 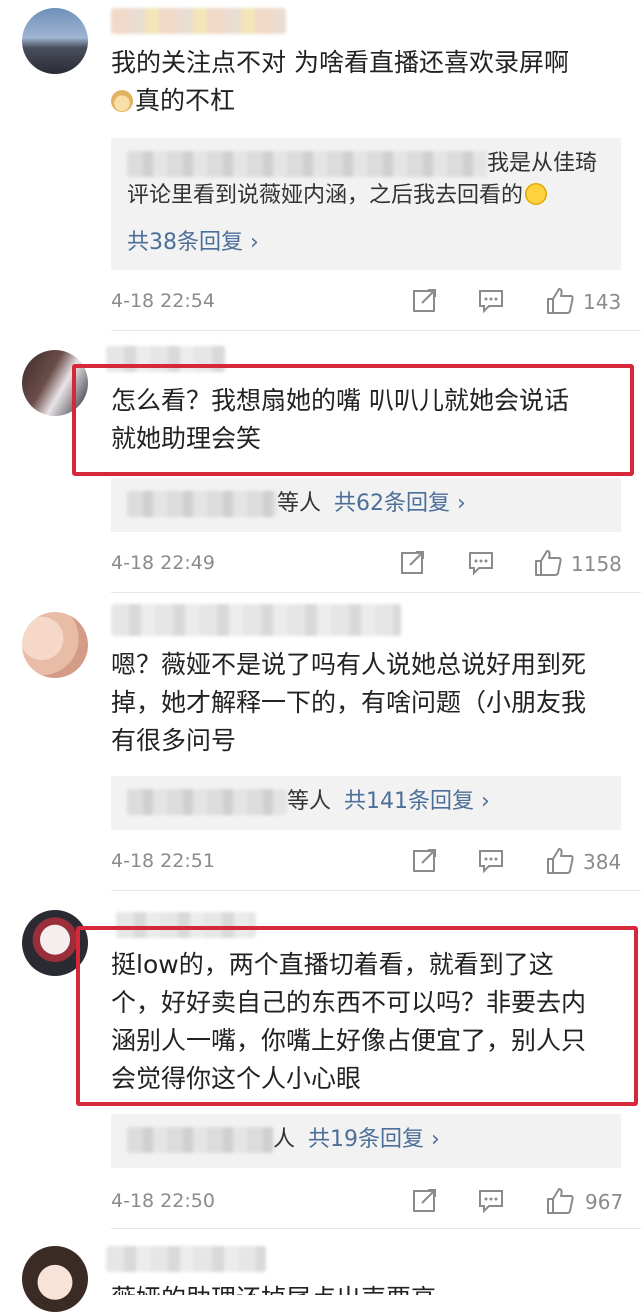 I want to click on comment-text: 薇娅的助理还掉尾点出声要高, so click(x=366, y=1287).